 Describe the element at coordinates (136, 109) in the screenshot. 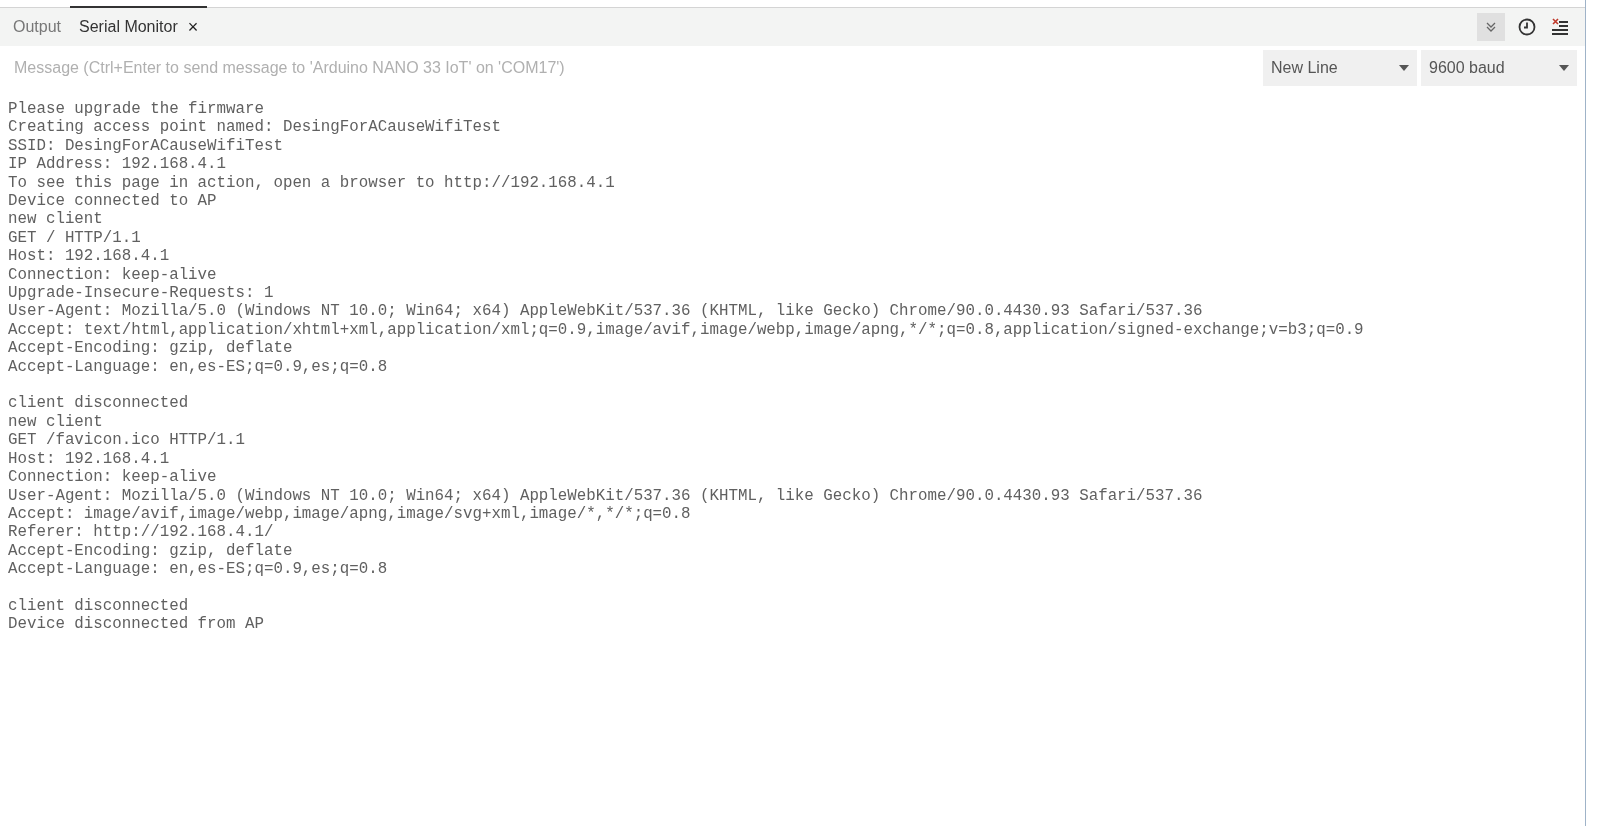

I see `output-line: Please upgrade the firmware` at that location.